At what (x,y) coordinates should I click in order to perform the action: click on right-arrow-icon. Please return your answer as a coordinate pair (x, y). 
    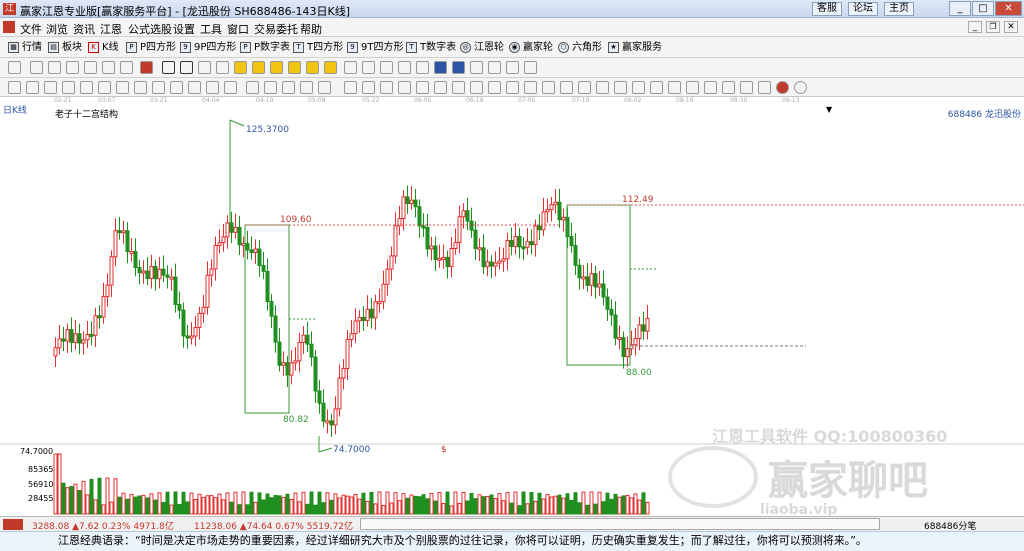
    Looking at the image, I should click on (222, 67).